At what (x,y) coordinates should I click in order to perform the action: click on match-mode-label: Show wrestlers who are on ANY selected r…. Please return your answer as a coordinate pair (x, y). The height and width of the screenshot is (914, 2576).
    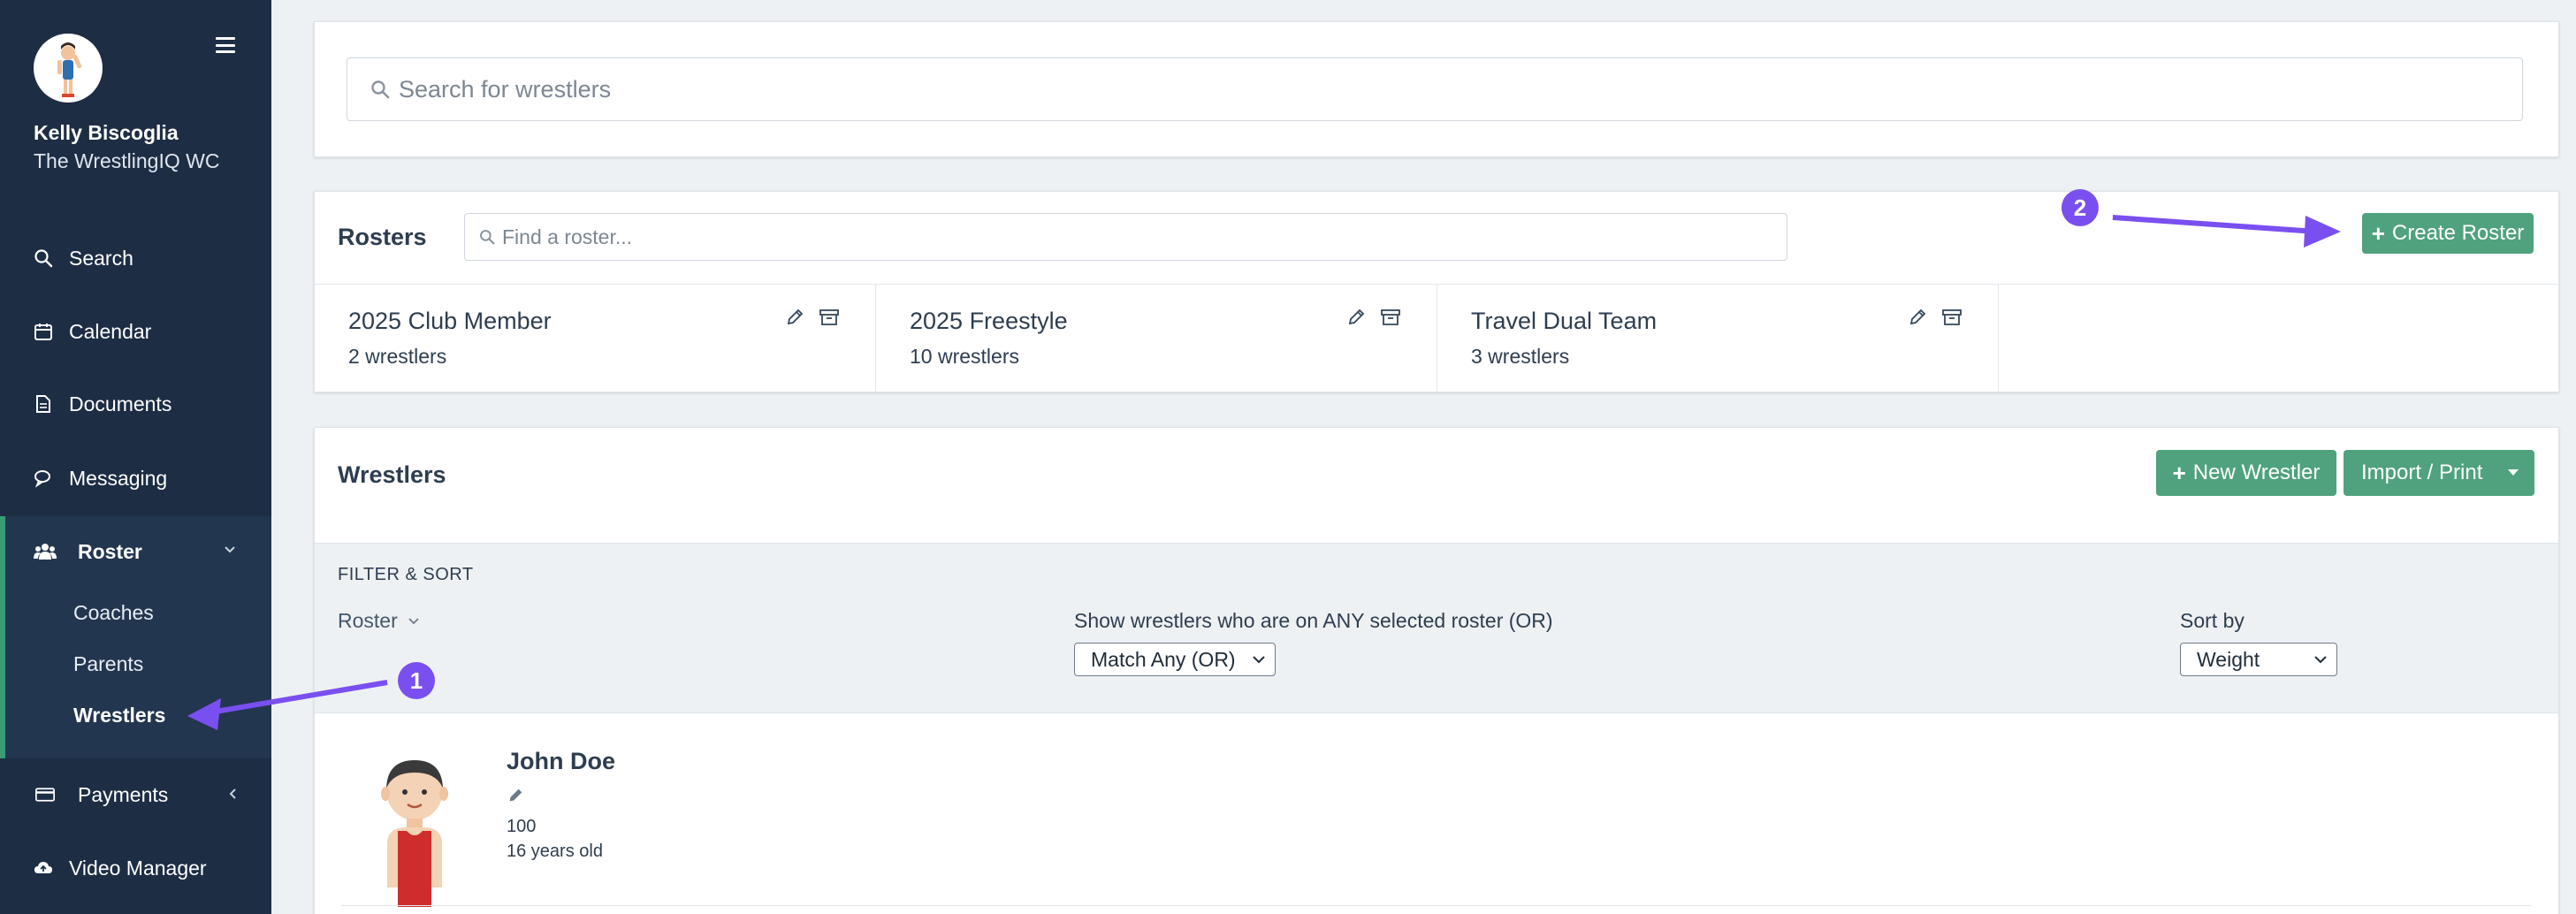
    Looking at the image, I should click on (1313, 620).